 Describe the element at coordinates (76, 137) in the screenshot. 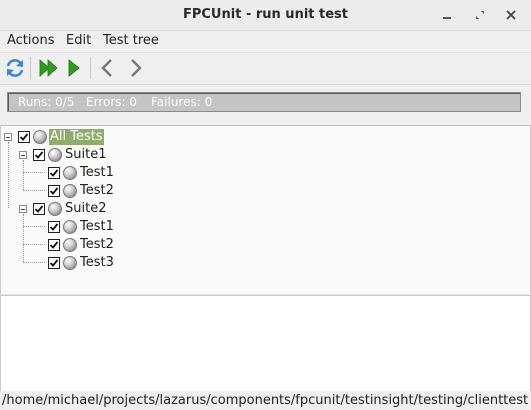

I see `tree-node-label: All Tests` at that location.